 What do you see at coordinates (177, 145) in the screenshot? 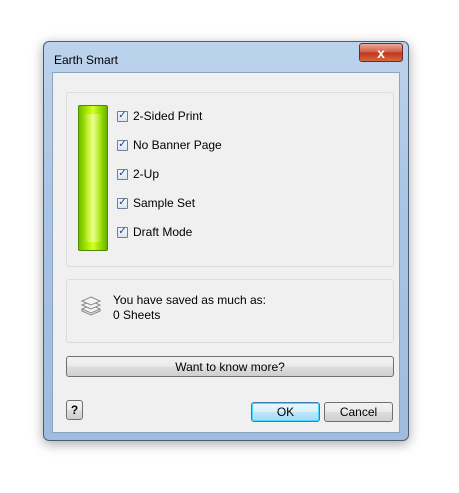
I see `option-label: No Banner Page` at bounding box center [177, 145].